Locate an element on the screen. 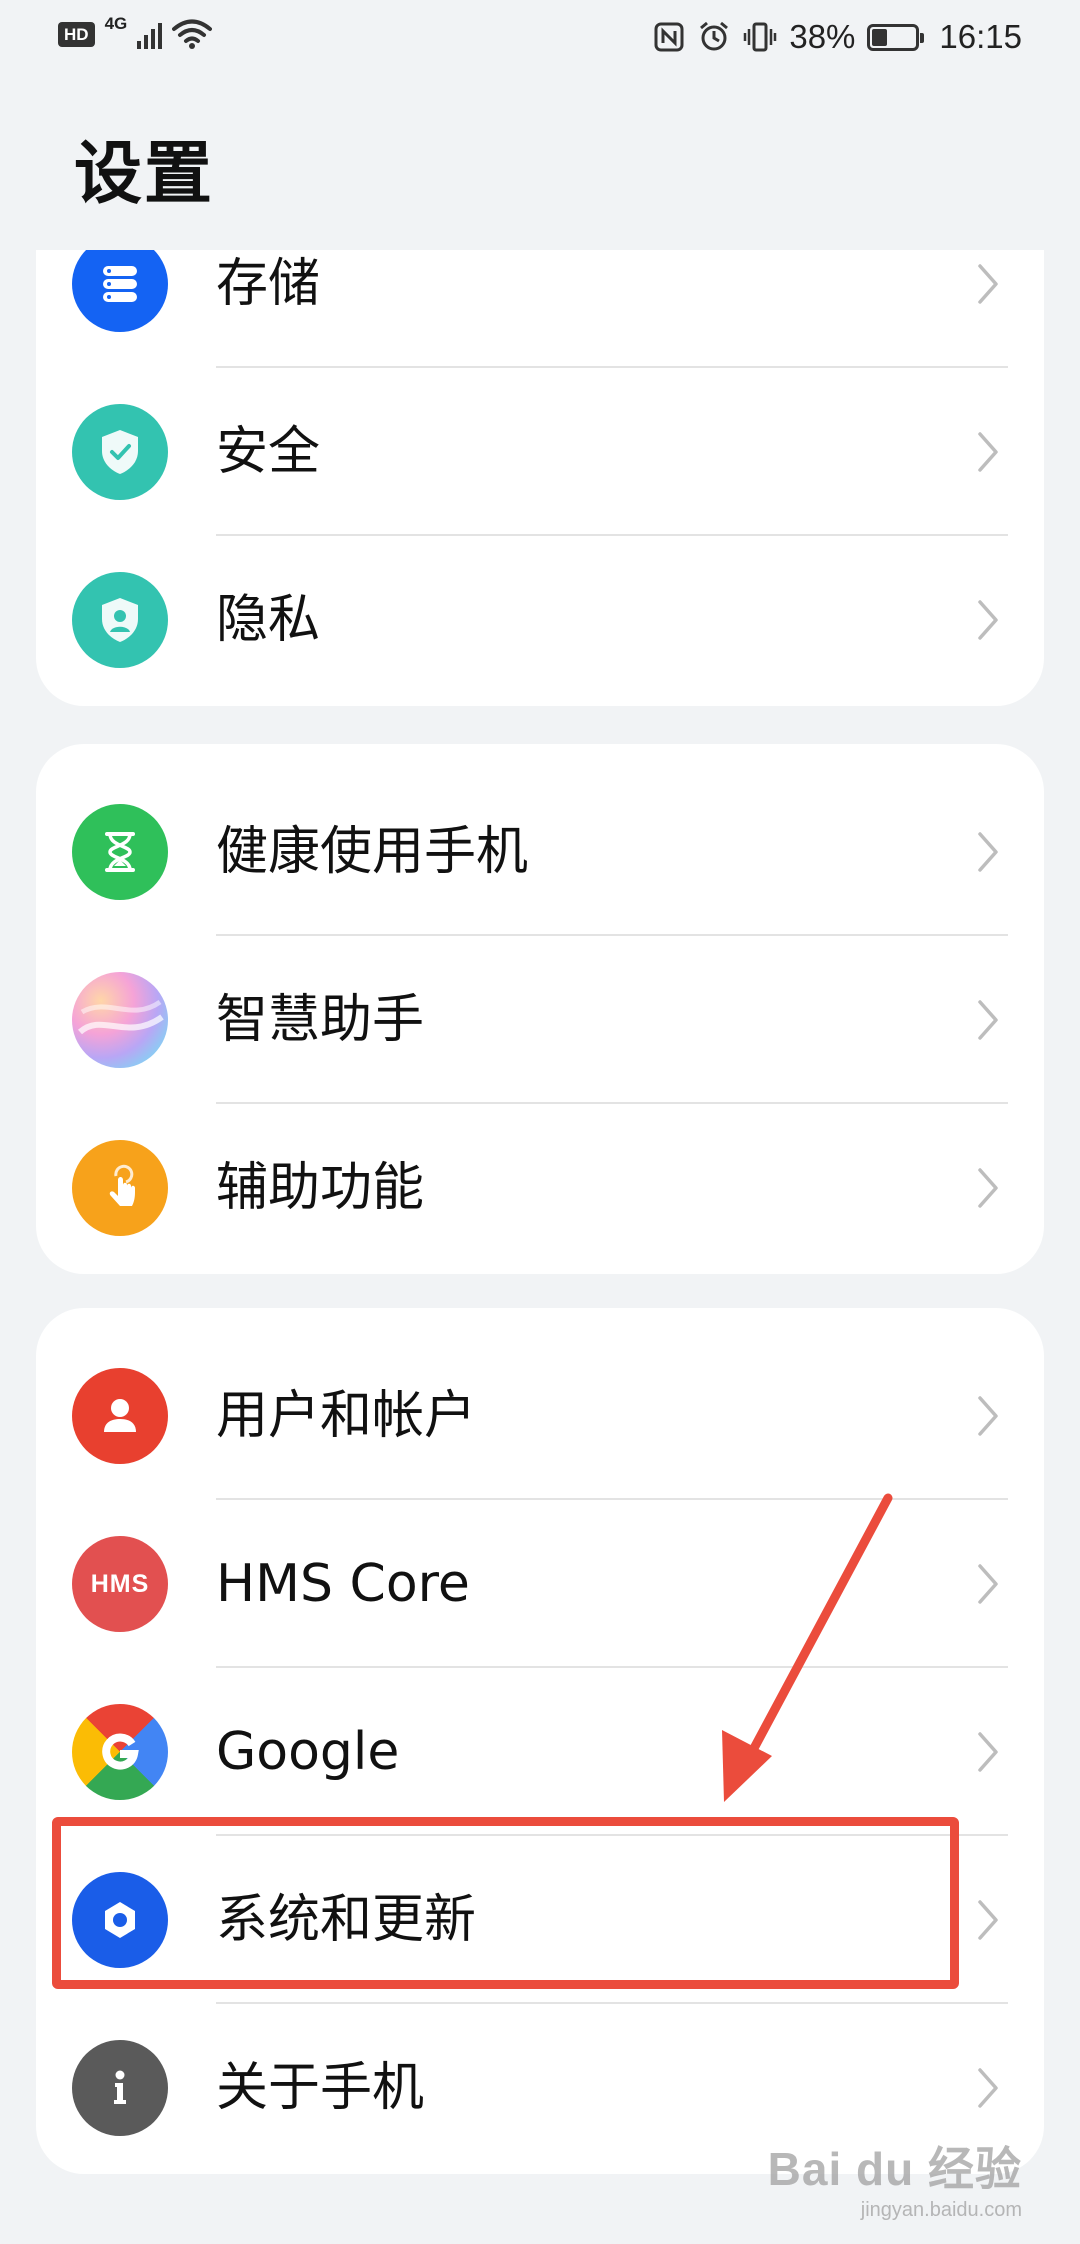 The image size is (1080, 2244). google-icon is located at coordinates (120, 1752).